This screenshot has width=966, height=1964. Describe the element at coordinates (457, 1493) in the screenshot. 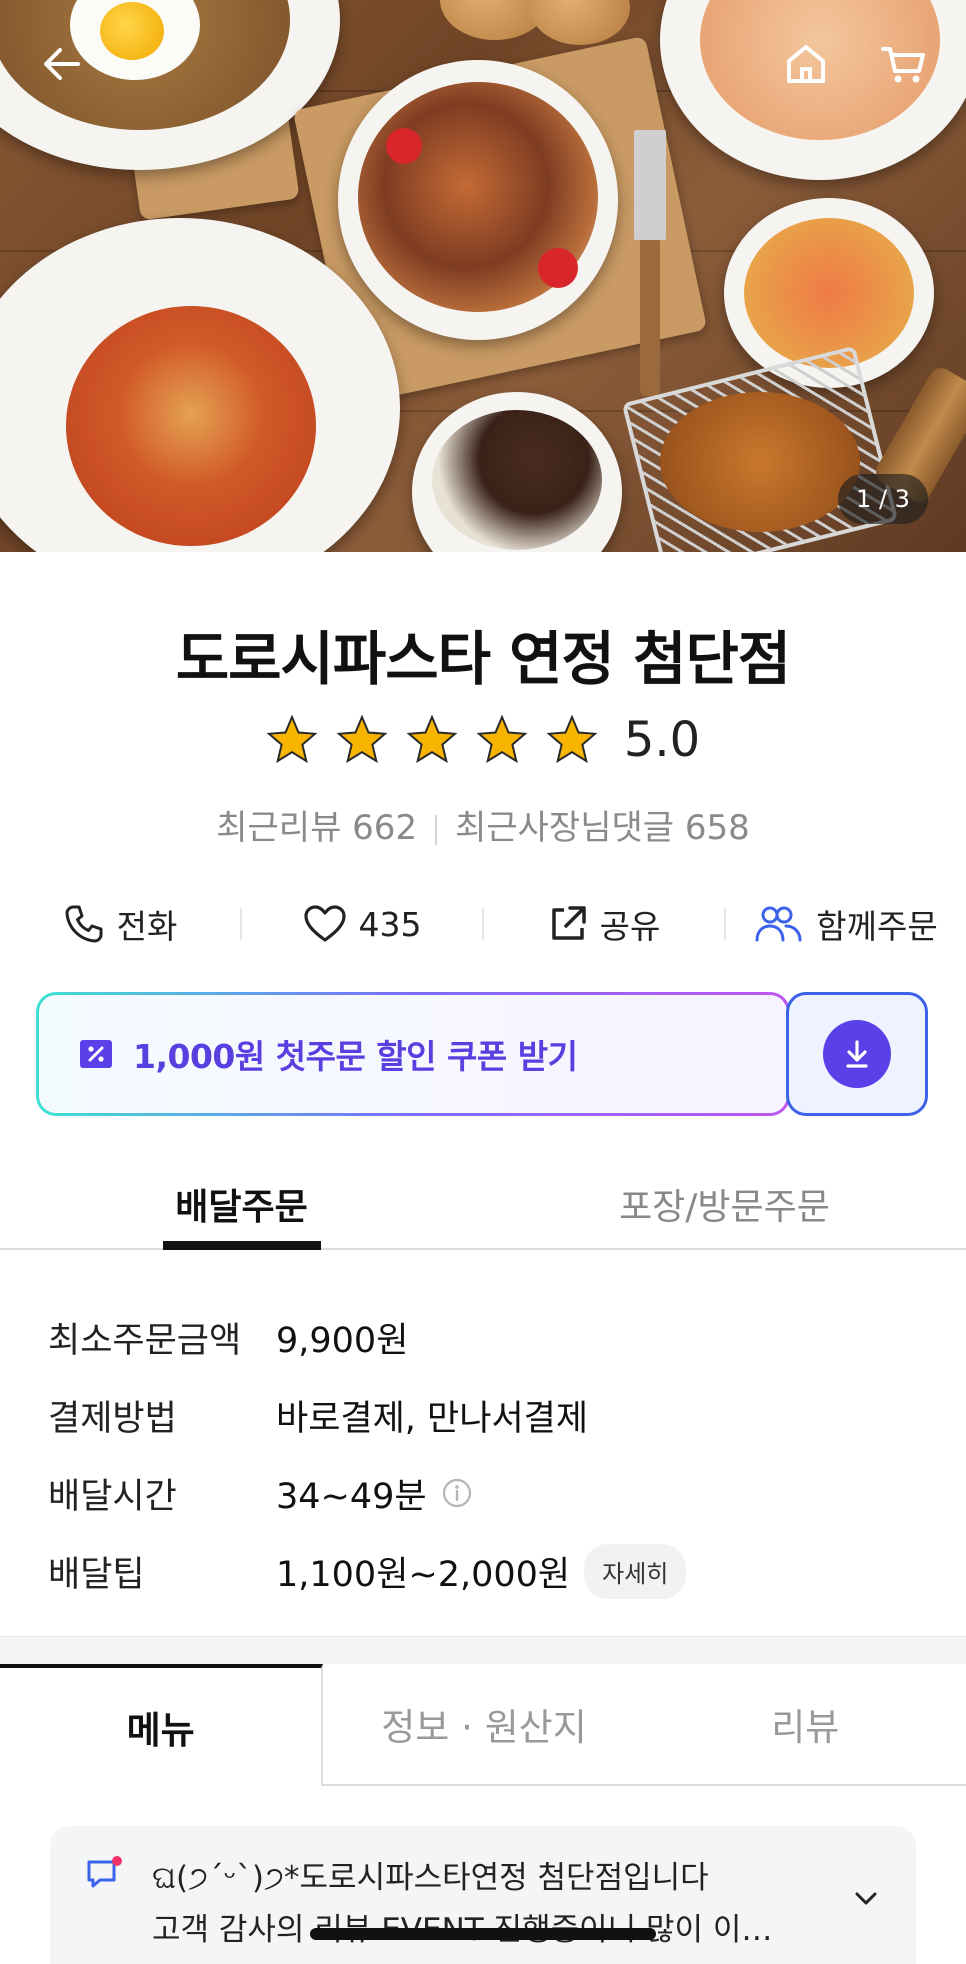

I see `info-icon` at that location.